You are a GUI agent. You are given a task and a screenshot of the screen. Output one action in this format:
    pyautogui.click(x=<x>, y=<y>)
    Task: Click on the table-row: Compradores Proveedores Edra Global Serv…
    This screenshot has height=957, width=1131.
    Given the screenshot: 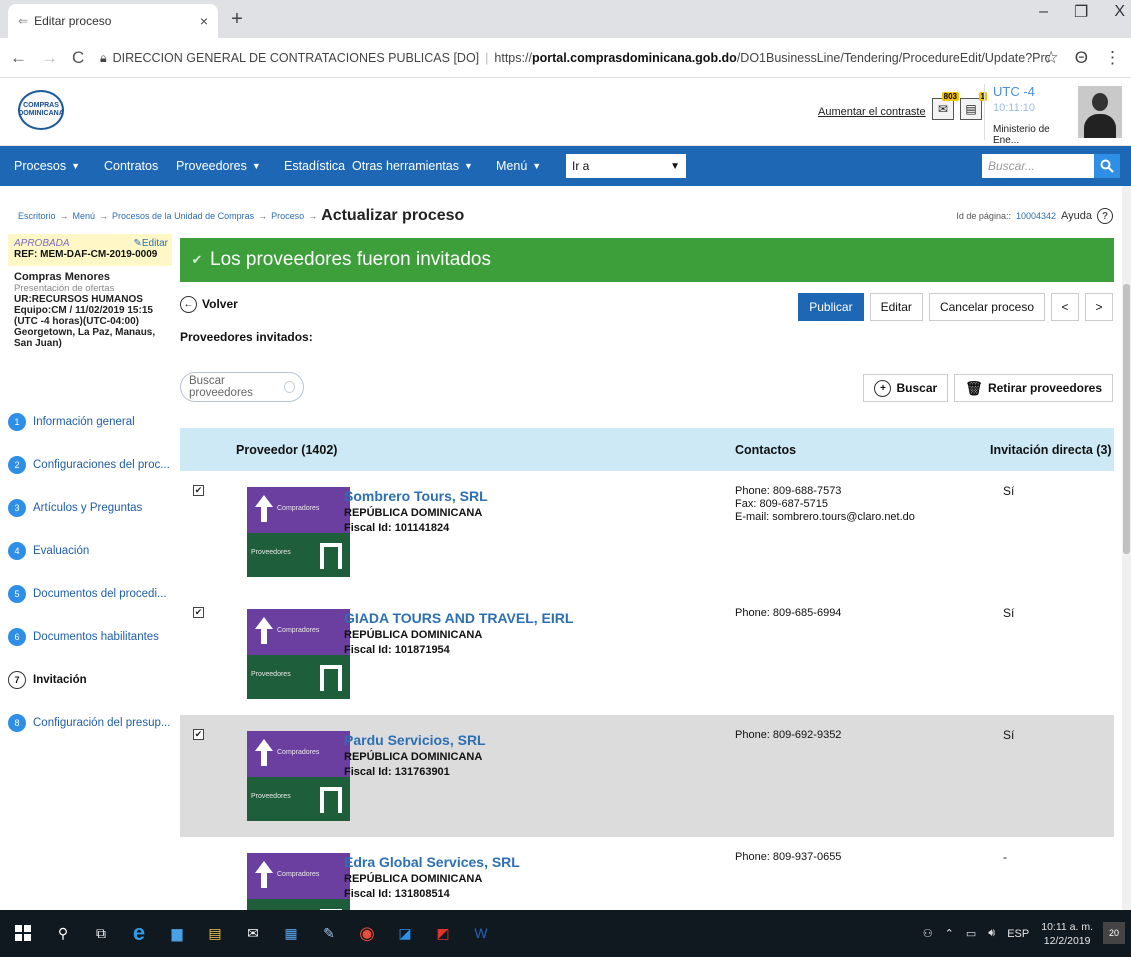 What is the action you would take?
    pyautogui.click(x=647, y=873)
    